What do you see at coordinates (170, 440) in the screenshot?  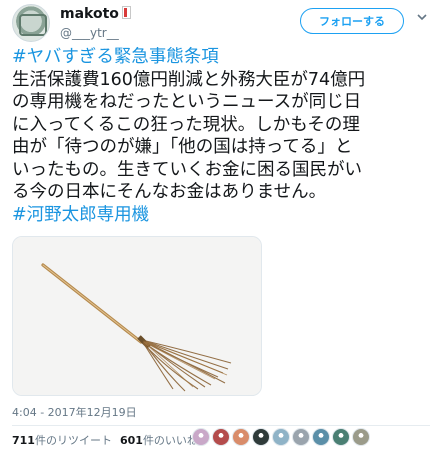 I see `likes-label: 件のいいね` at bounding box center [170, 440].